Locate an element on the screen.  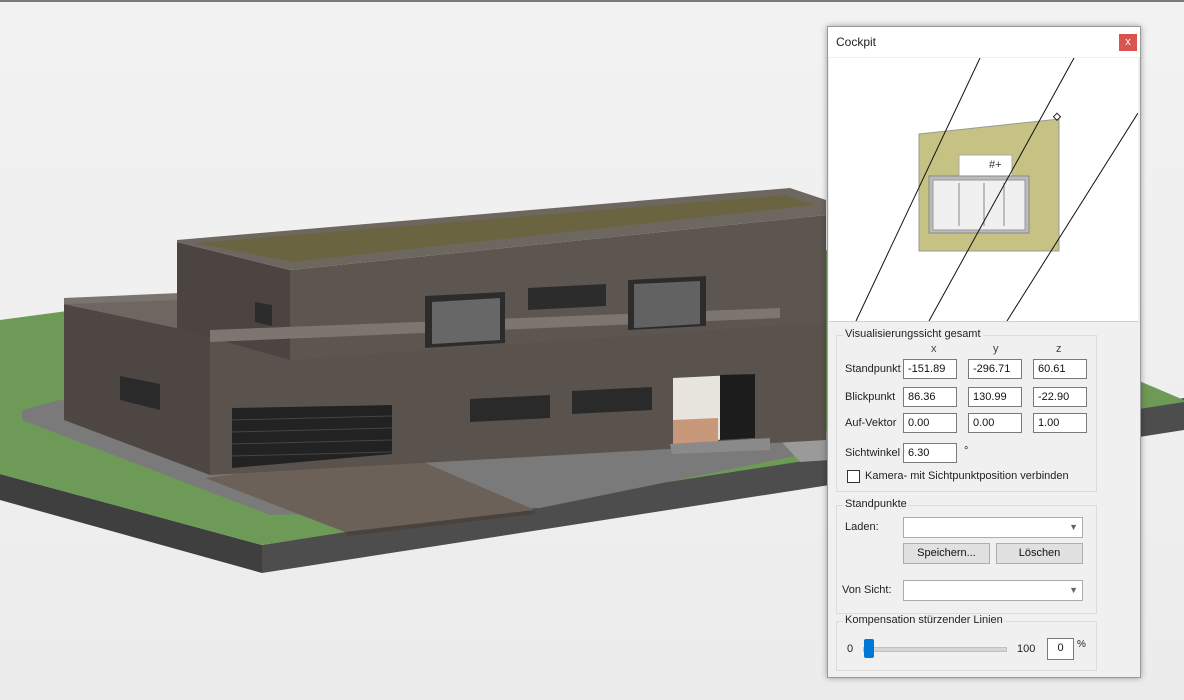
column-x: x is located at coordinates (934, 349).